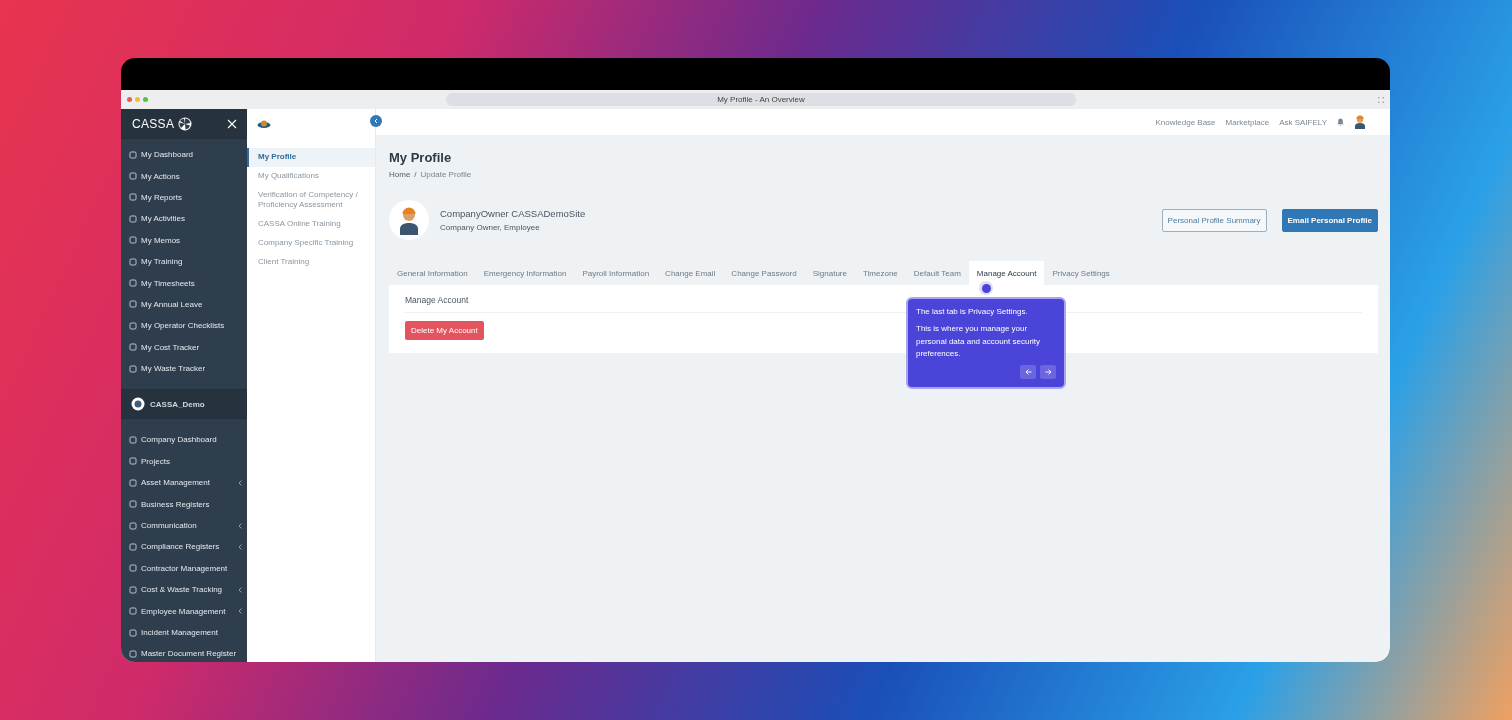 Image resolution: width=1512 pixels, height=720 pixels. Describe the element at coordinates (184, 440) in the screenshot. I see `sidebar-item: Company Dashboard` at that location.